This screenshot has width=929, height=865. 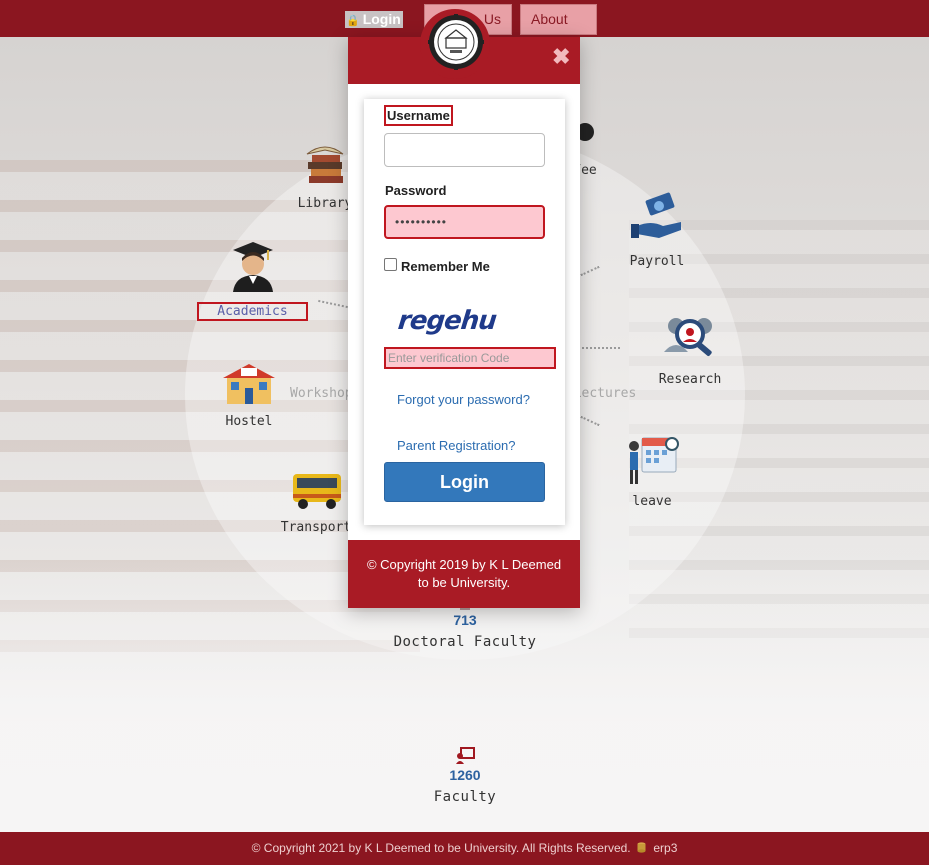 What do you see at coordinates (492, 19) in the screenshot?
I see `nav-contact-label: Us` at bounding box center [492, 19].